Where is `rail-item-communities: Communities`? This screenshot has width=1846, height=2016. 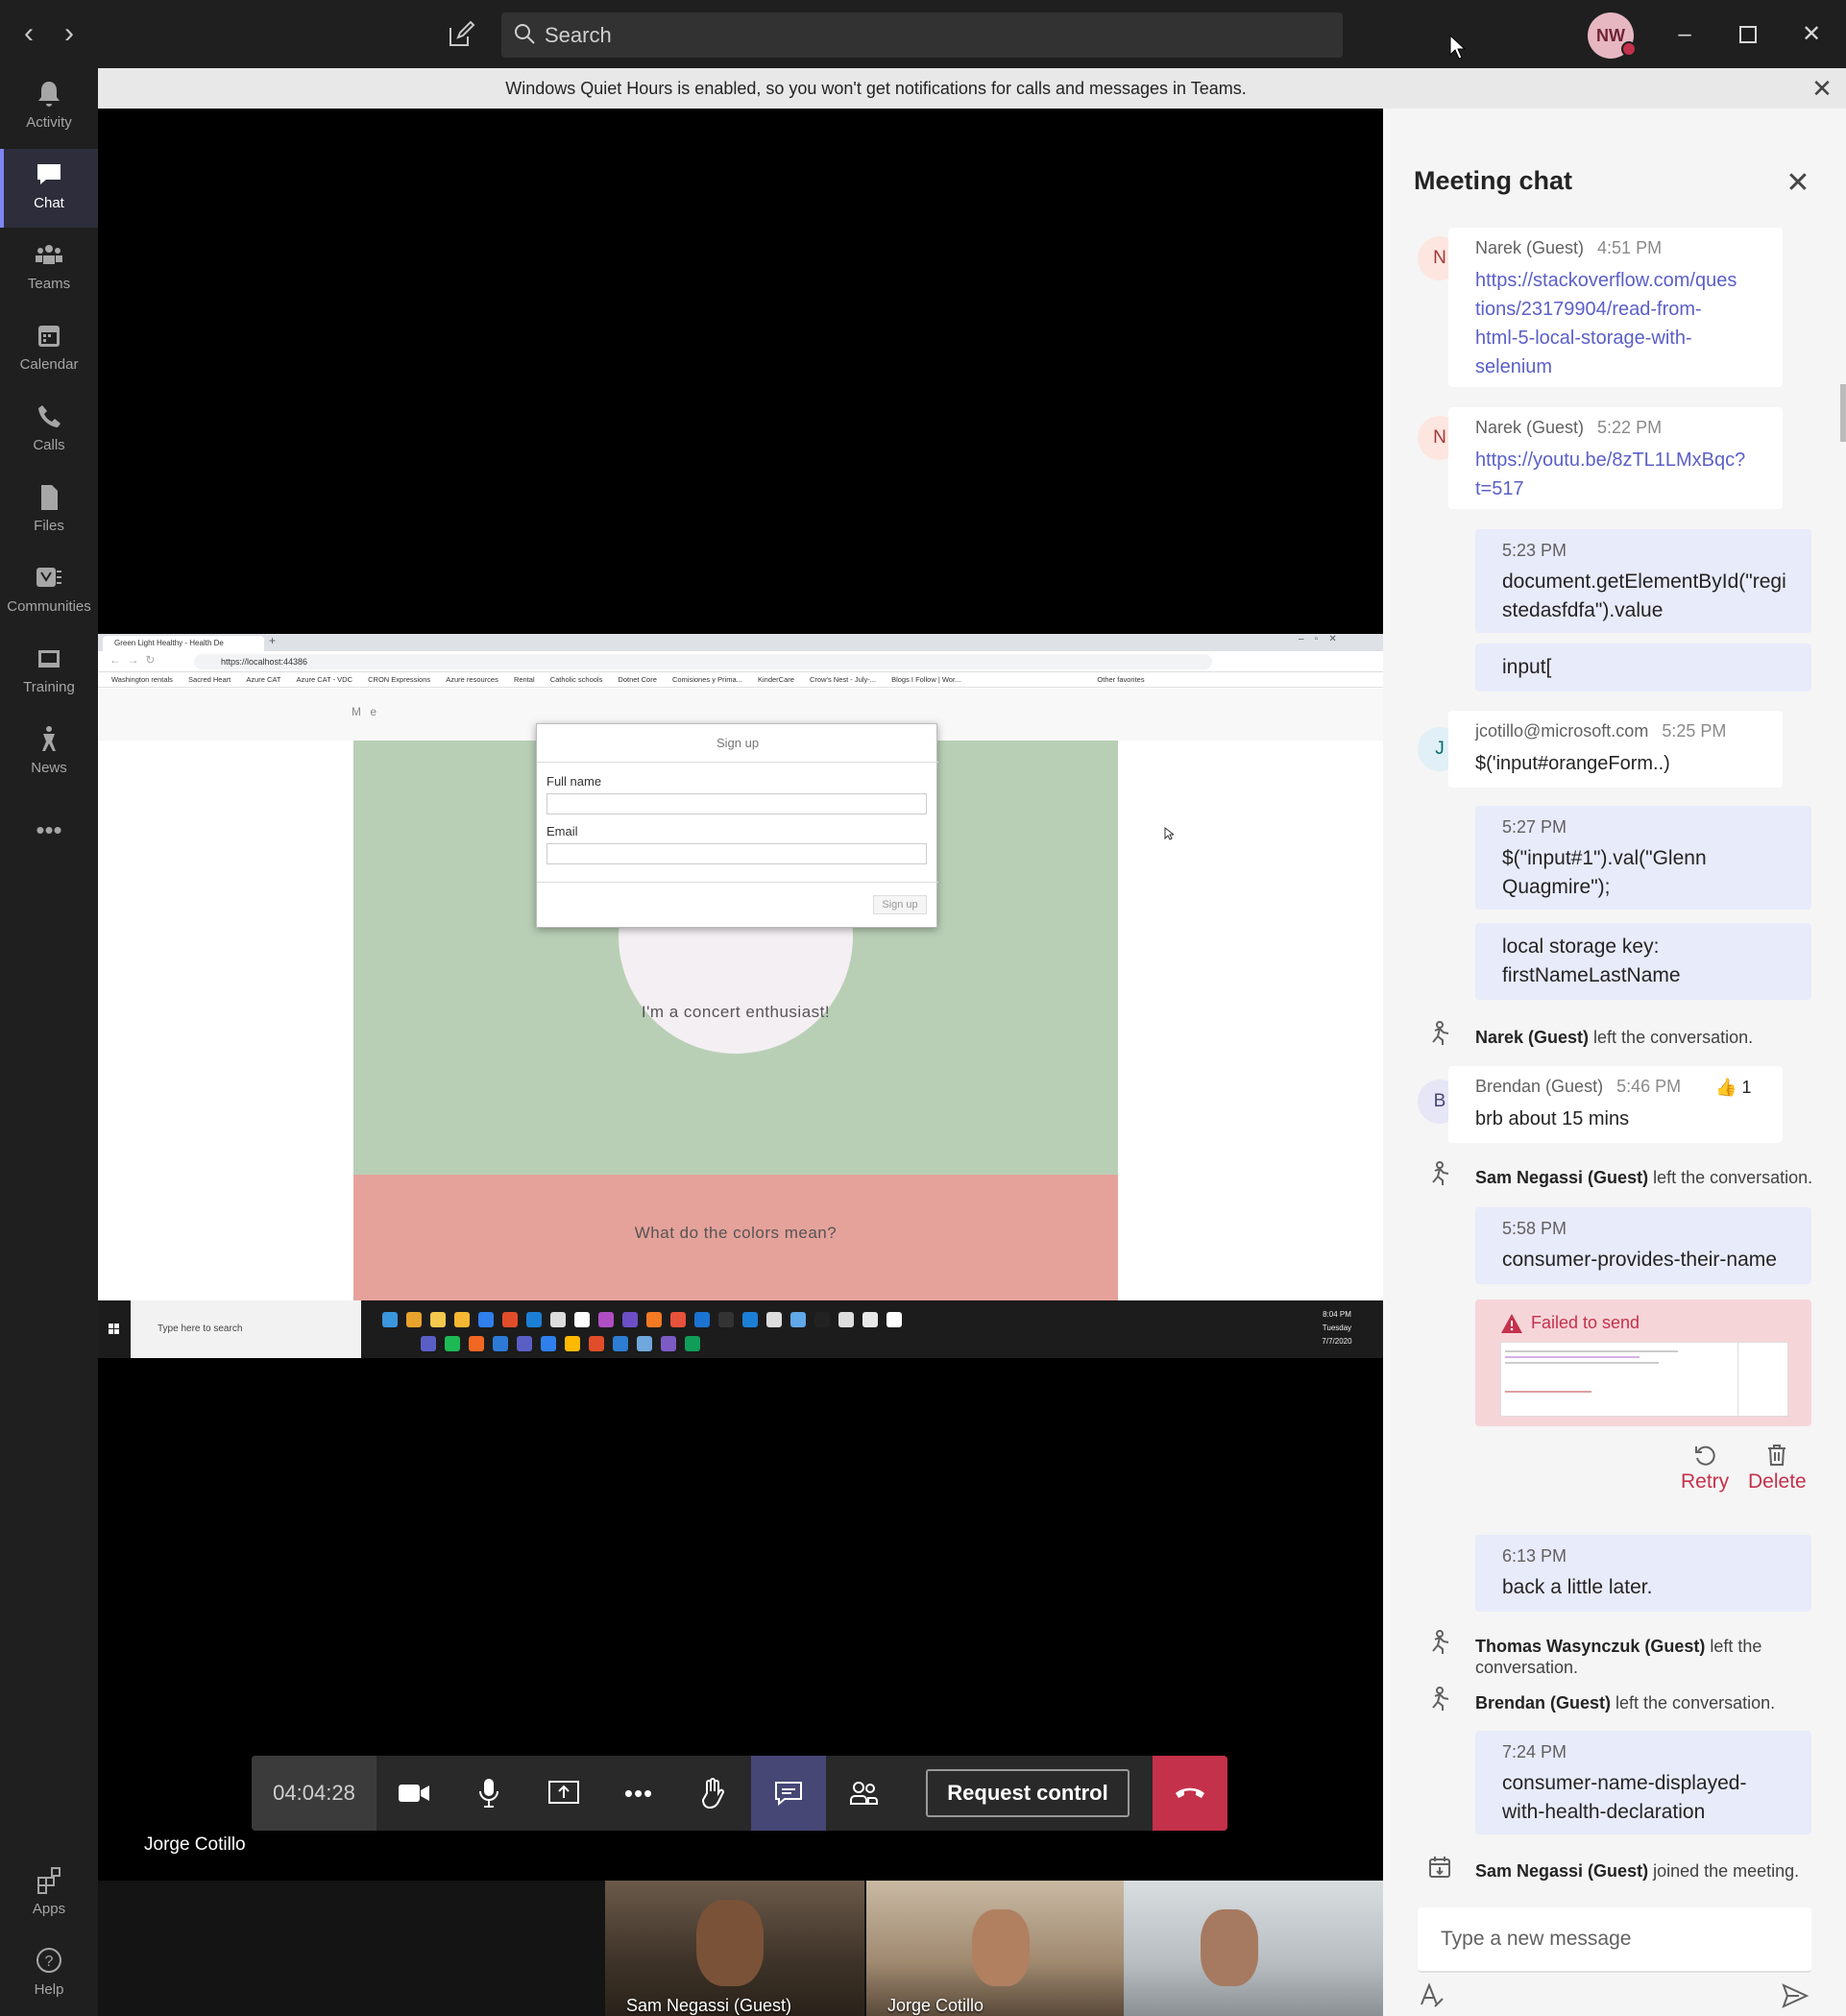
rail-item-communities: Communities is located at coordinates (49, 591).